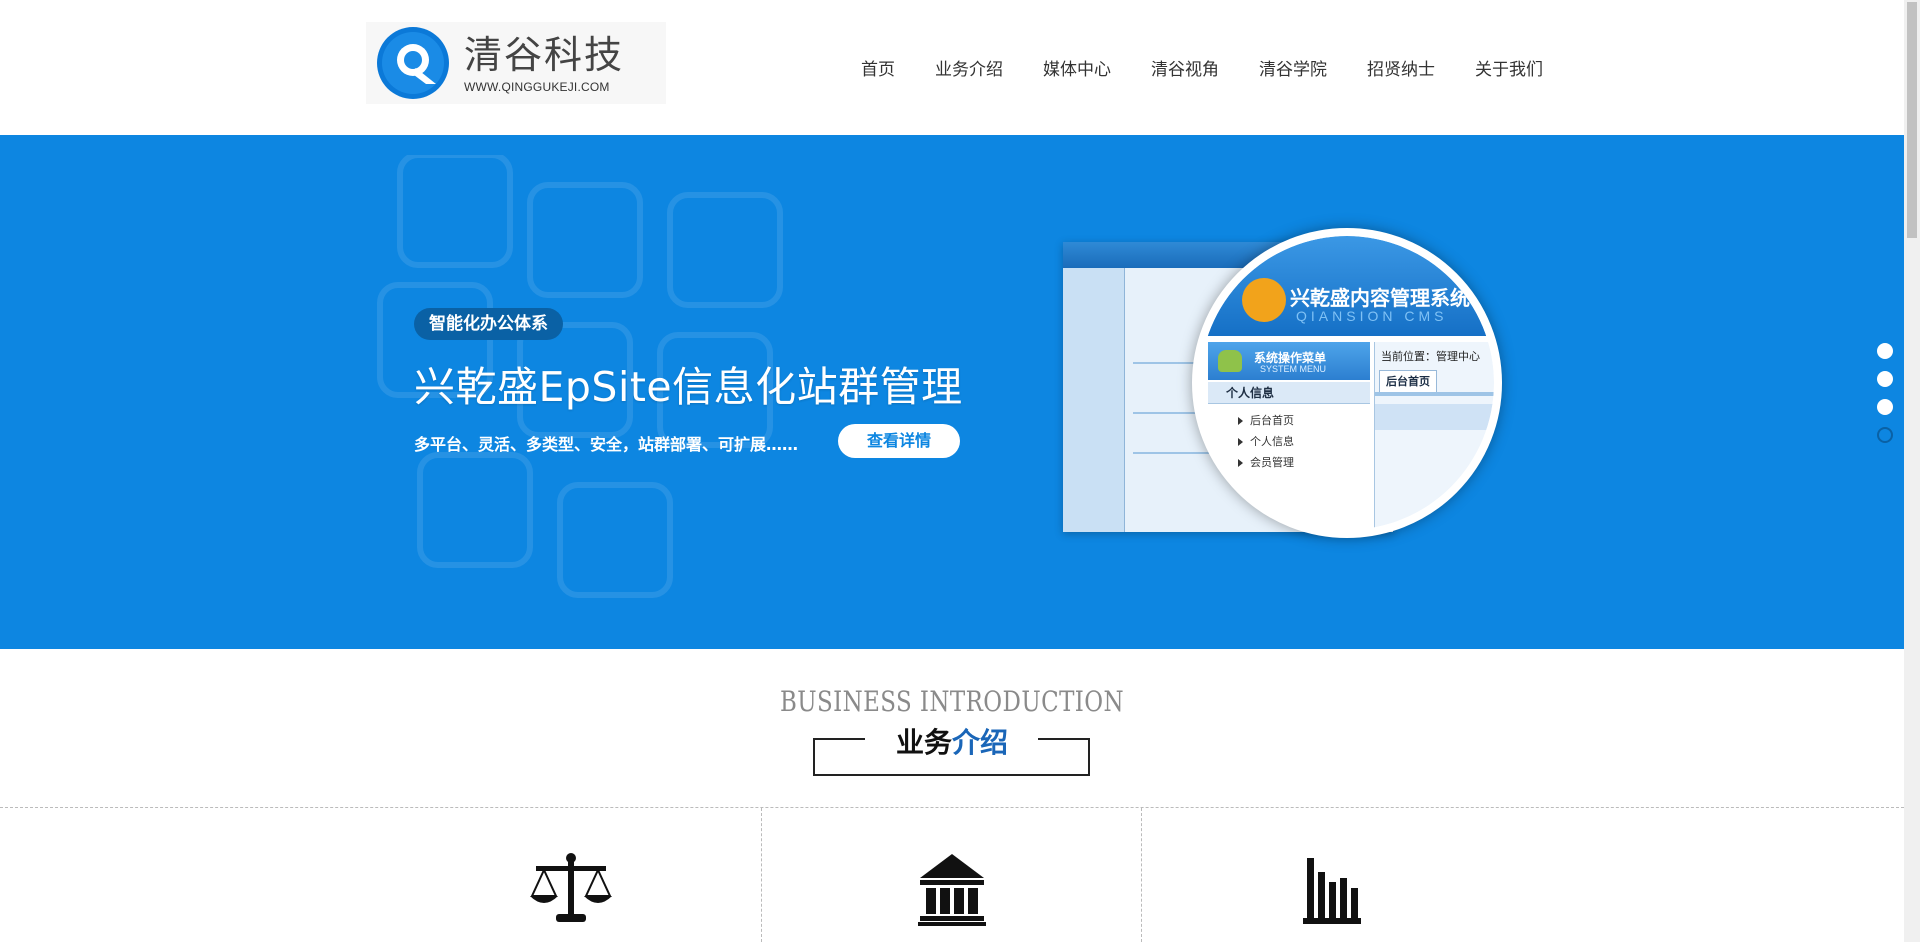 The width and height of the screenshot is (1920, 942). I want to click on scales-icon, so click(571, 887).